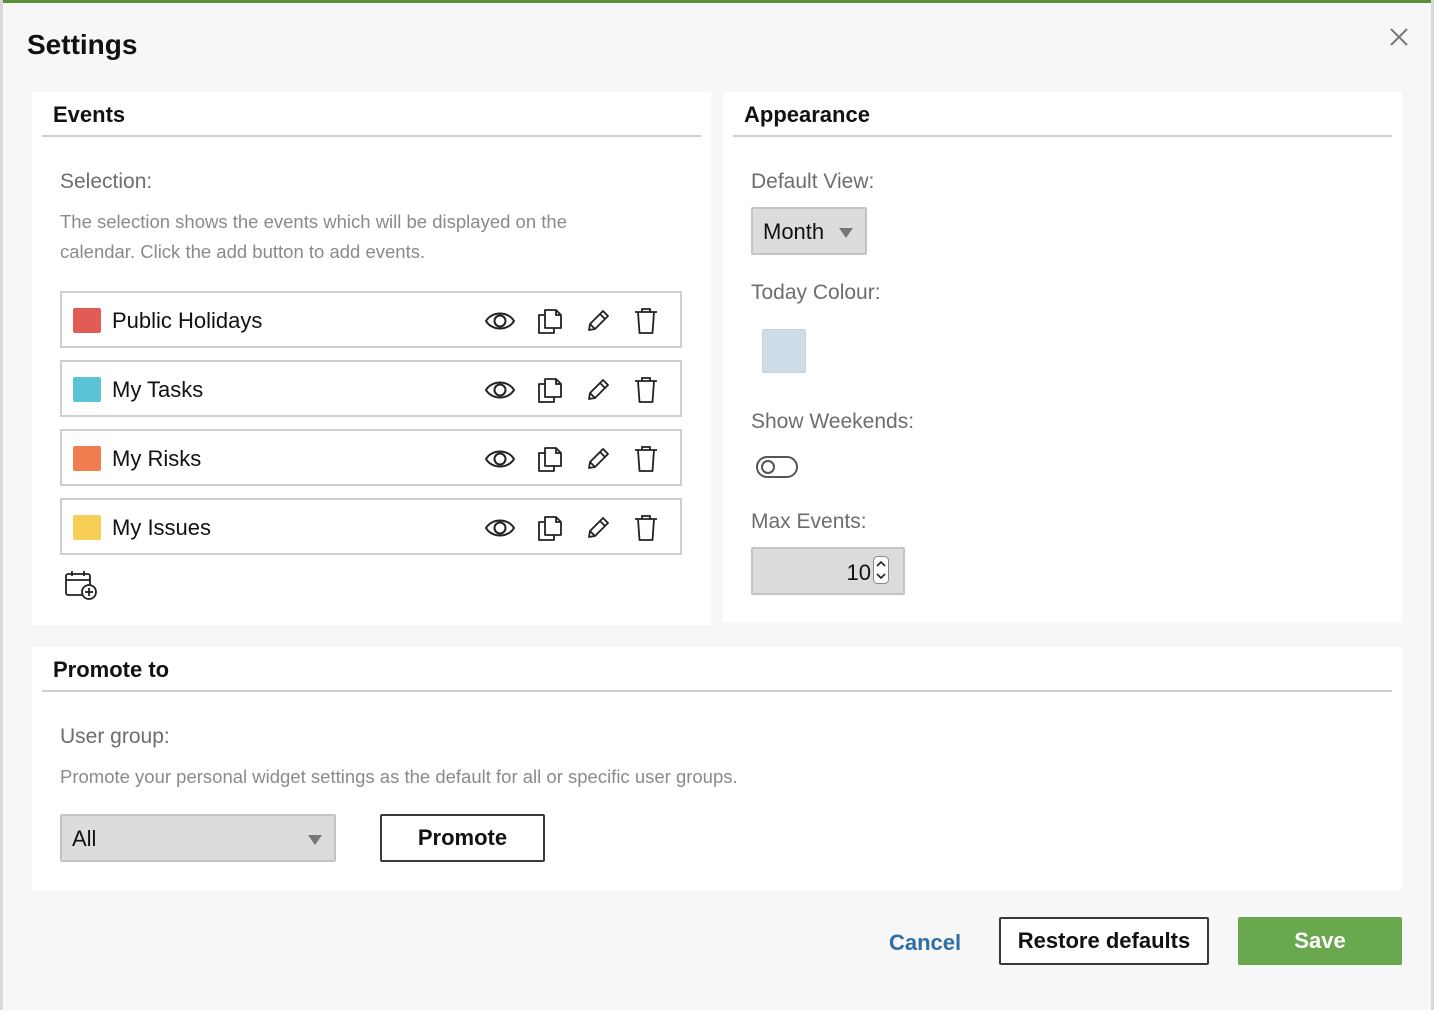  What do you see at coordinates (1104, 941) in the screenshot?
I see `restore-defaults-button: Restore defaults` at bounding box center [1104, 941].